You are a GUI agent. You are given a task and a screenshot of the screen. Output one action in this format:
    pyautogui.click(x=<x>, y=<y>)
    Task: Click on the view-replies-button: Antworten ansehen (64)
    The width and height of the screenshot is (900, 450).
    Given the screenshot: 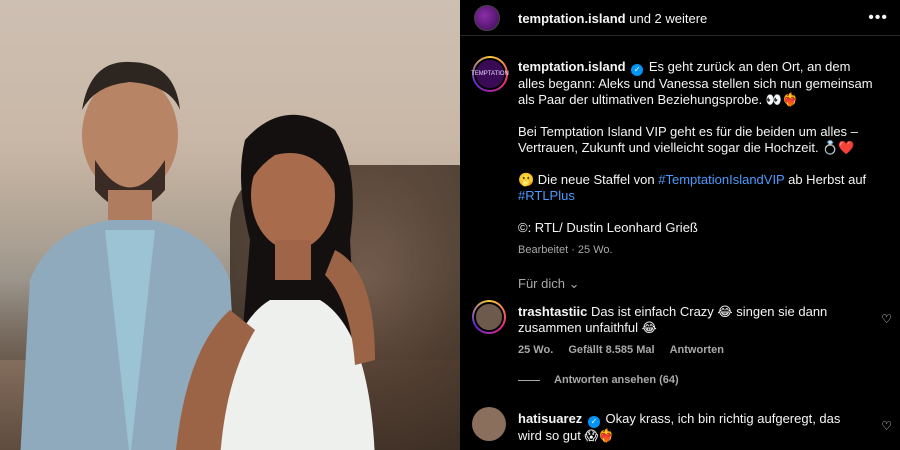 What is the action you would take?
    pyautogui.click(x=598, y=380)
    